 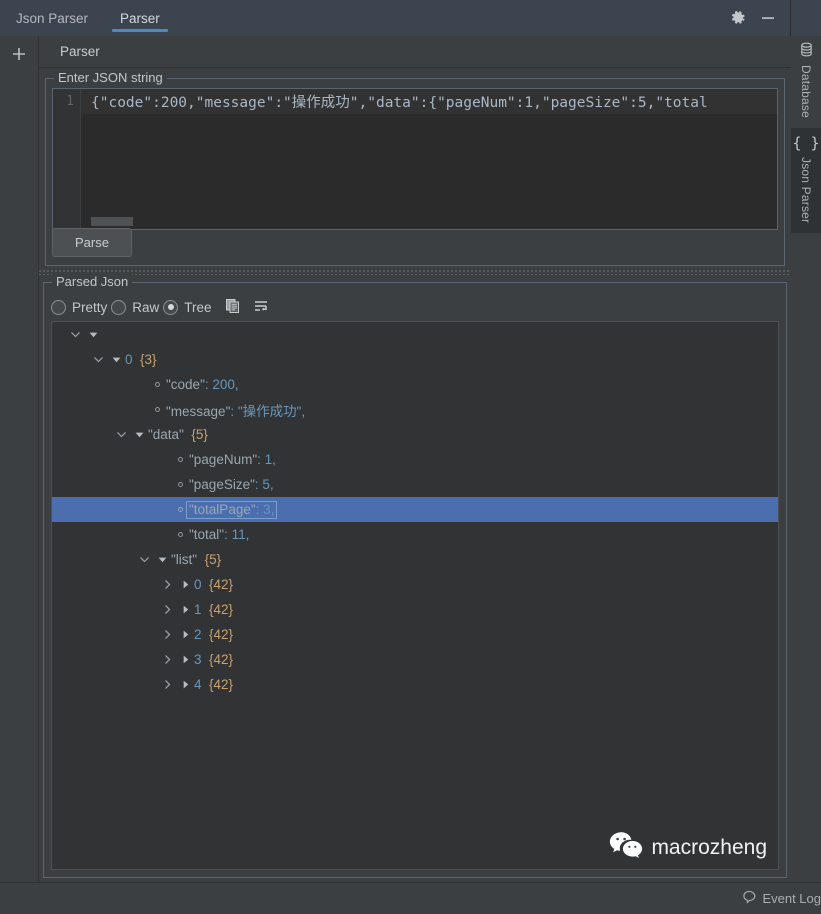 I want to click on stripe-button-database: Database, so click(x=806, y=82).